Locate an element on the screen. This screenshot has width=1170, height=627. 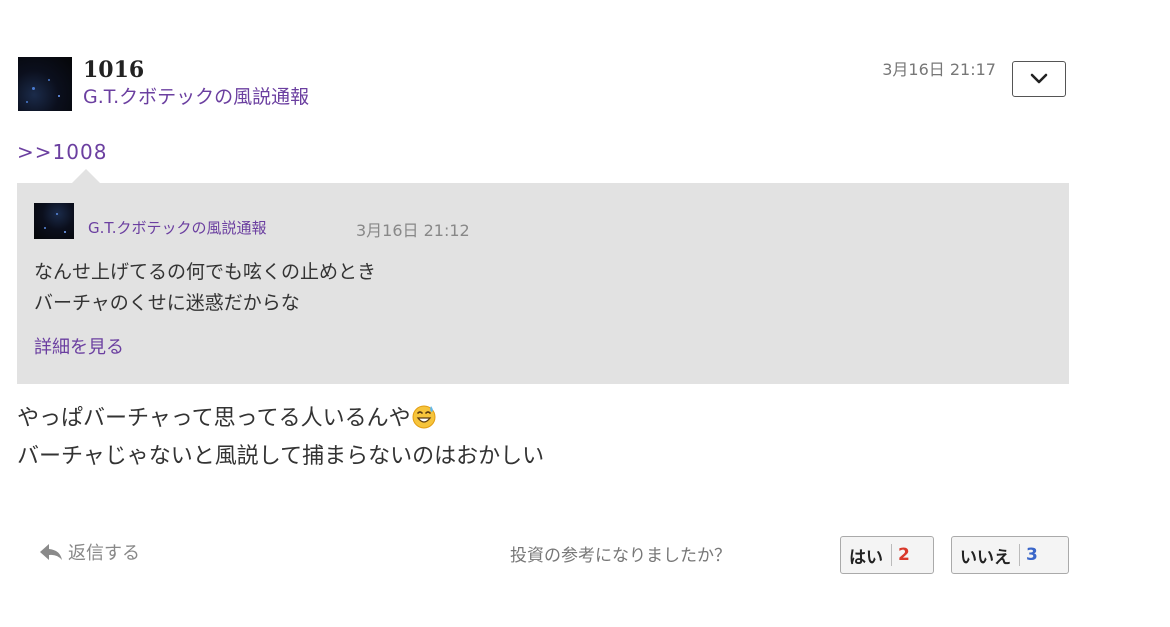
vote-no-count: 3 is located at coordinates (1032, 555).